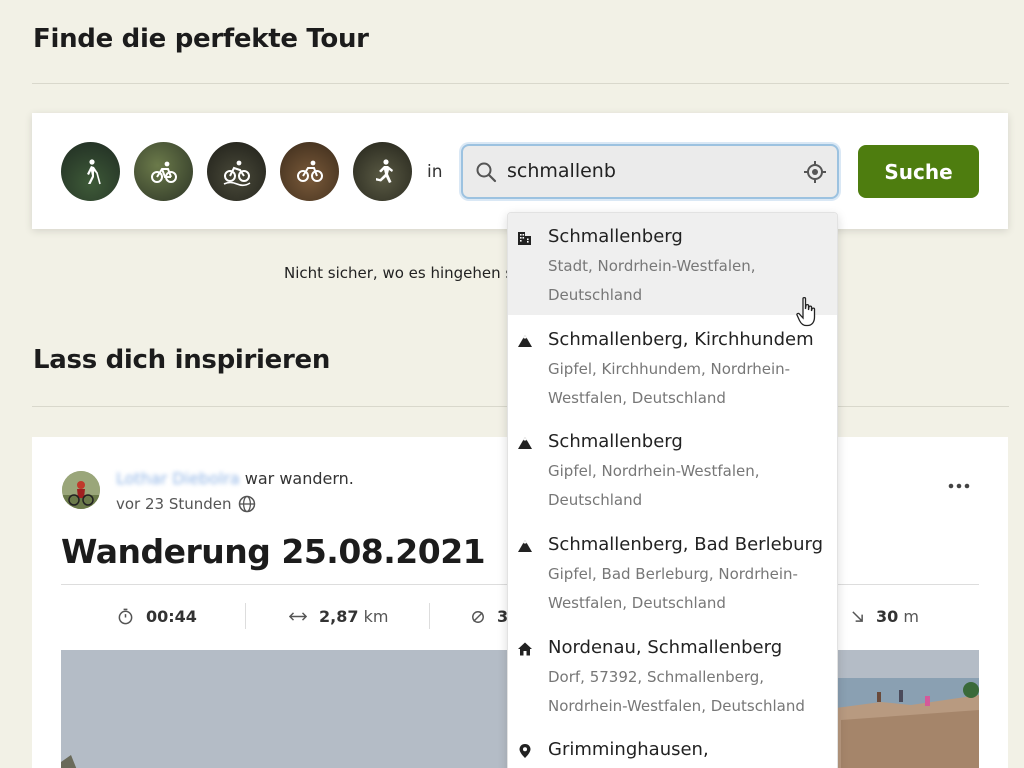 This screenshot has width=1024, height=768. I want to click on stat-descent: 30 m, so click(885, 616).